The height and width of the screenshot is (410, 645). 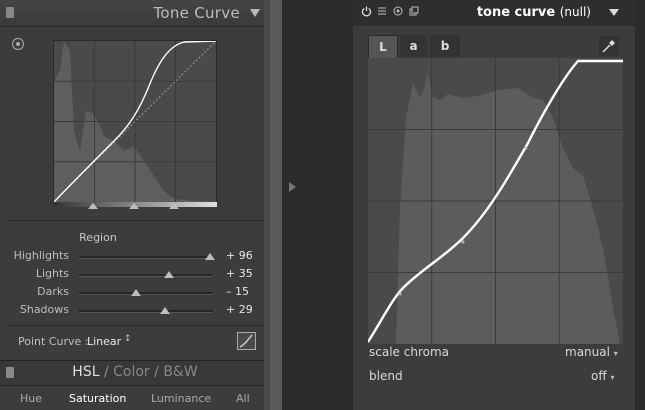 I want to click on curve-edit-svg, so click(x=246, y=341).